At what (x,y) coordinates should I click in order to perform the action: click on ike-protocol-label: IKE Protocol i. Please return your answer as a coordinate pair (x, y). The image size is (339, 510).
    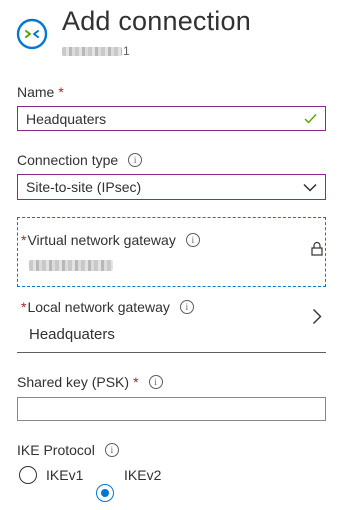
    Looking at the image, I should click on (68, 450).